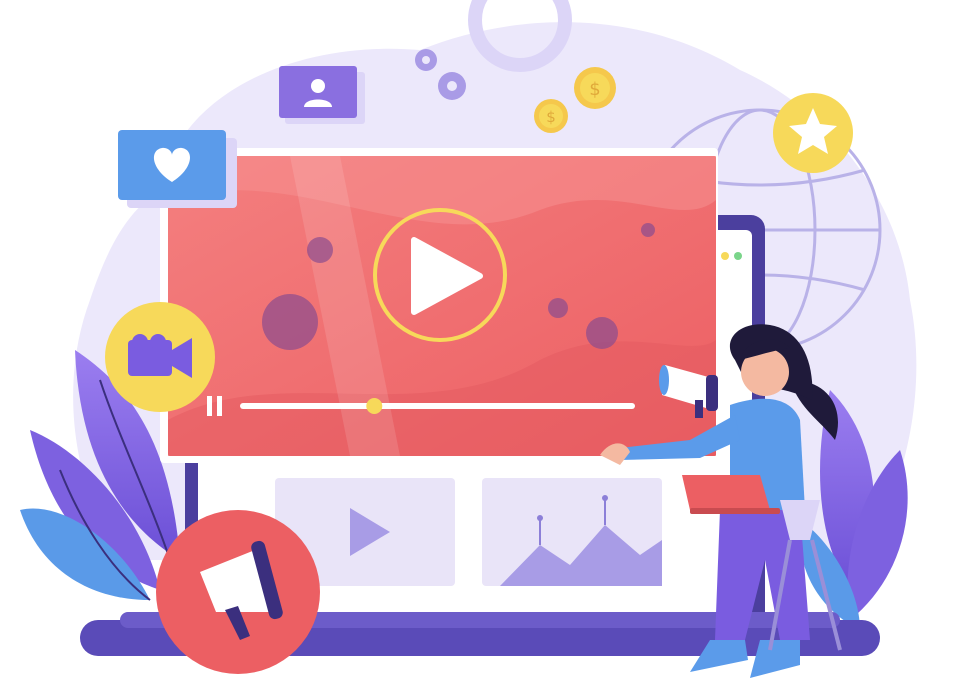  I want to click on progress-track, so click(437, 406).